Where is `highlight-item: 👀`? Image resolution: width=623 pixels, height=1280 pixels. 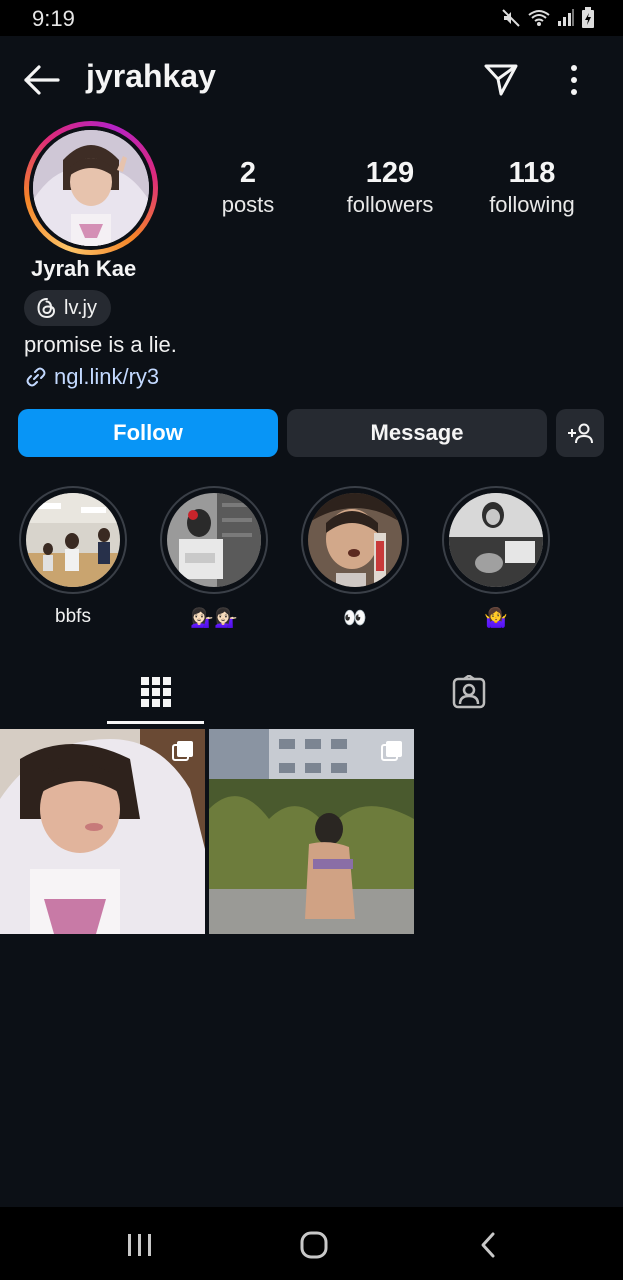
highlight-item: 👀 is located at coordinates (355, 558).